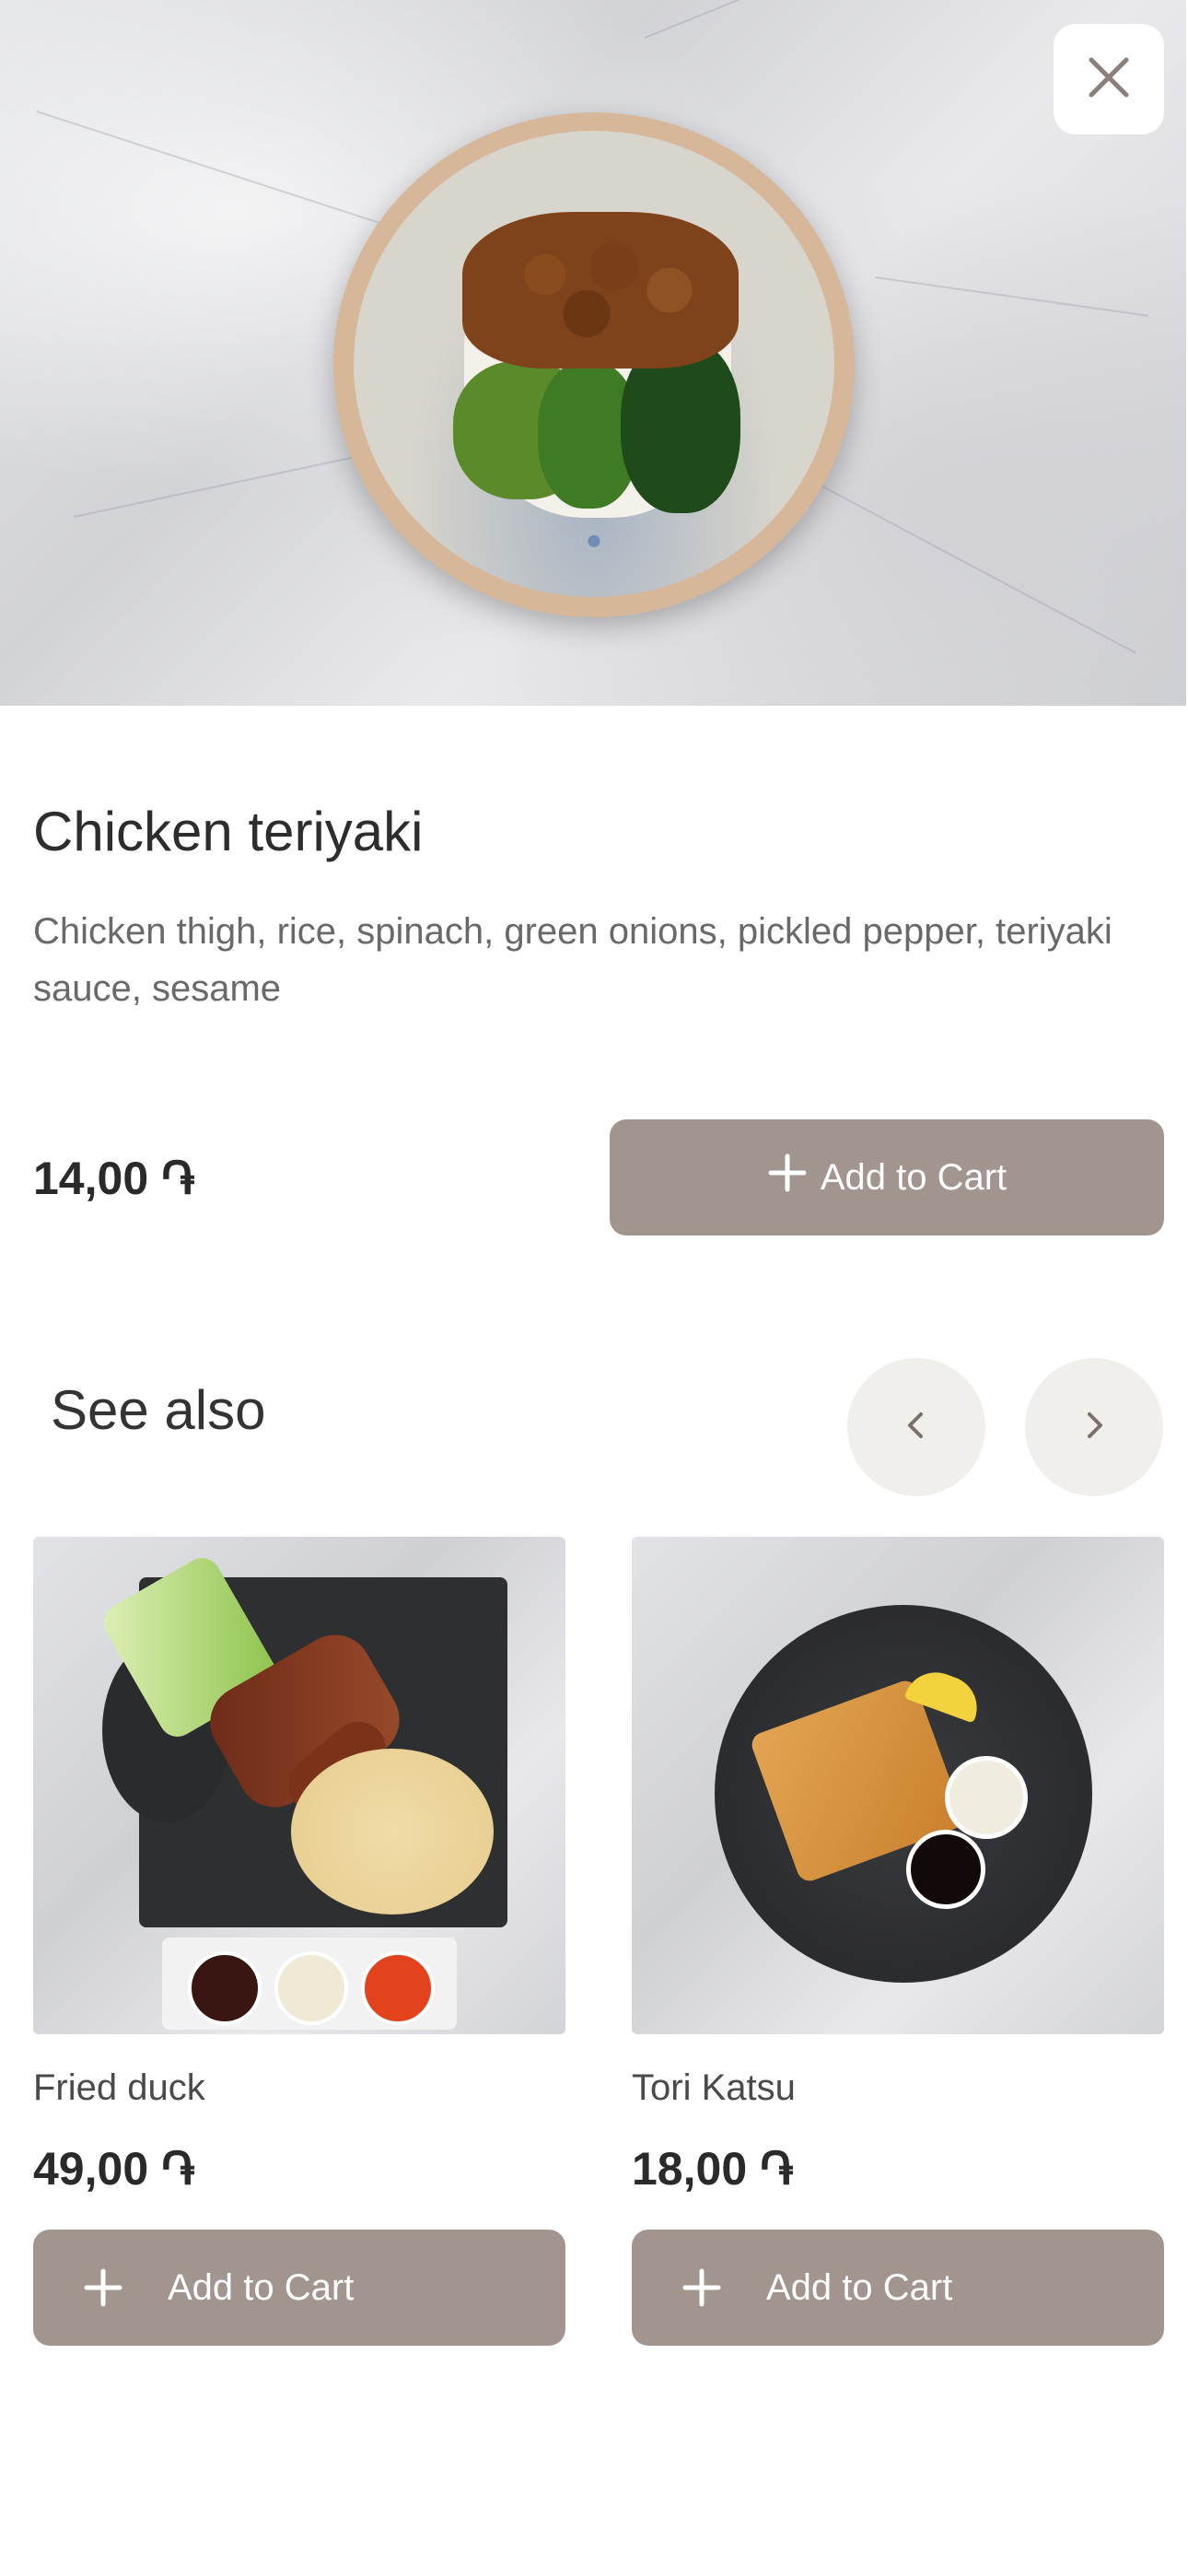 The width and height of the screenshot is (1188, 2576). What do you see at coordinates (714, 2088) in the screenshot?
I see `card-name: Tori Katsu` at bounding box center [714, 2088].